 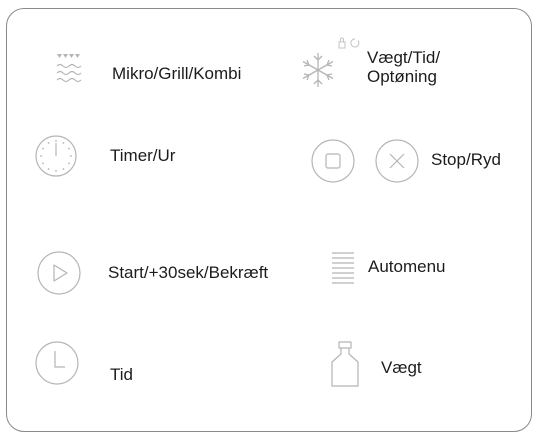 I want to click on automenu-label: Automenu, so click(x=407, y=266).